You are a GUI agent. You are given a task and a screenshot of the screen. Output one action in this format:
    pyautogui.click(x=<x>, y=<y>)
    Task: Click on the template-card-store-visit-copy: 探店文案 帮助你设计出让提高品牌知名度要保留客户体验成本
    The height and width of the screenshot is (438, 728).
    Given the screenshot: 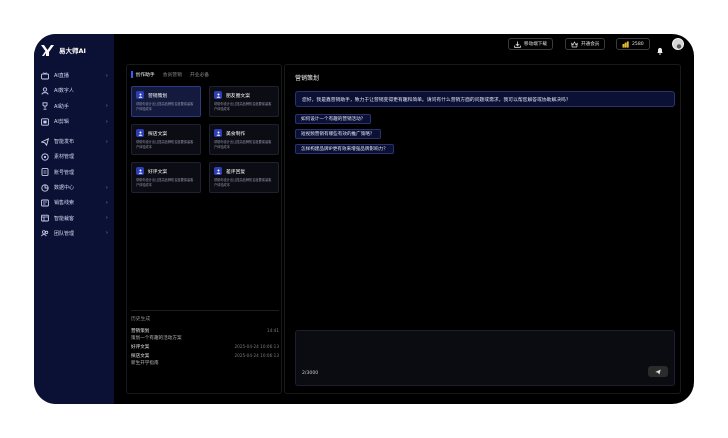 What is the action you would take?
    pyautogui.click(x=166, y=139)
    